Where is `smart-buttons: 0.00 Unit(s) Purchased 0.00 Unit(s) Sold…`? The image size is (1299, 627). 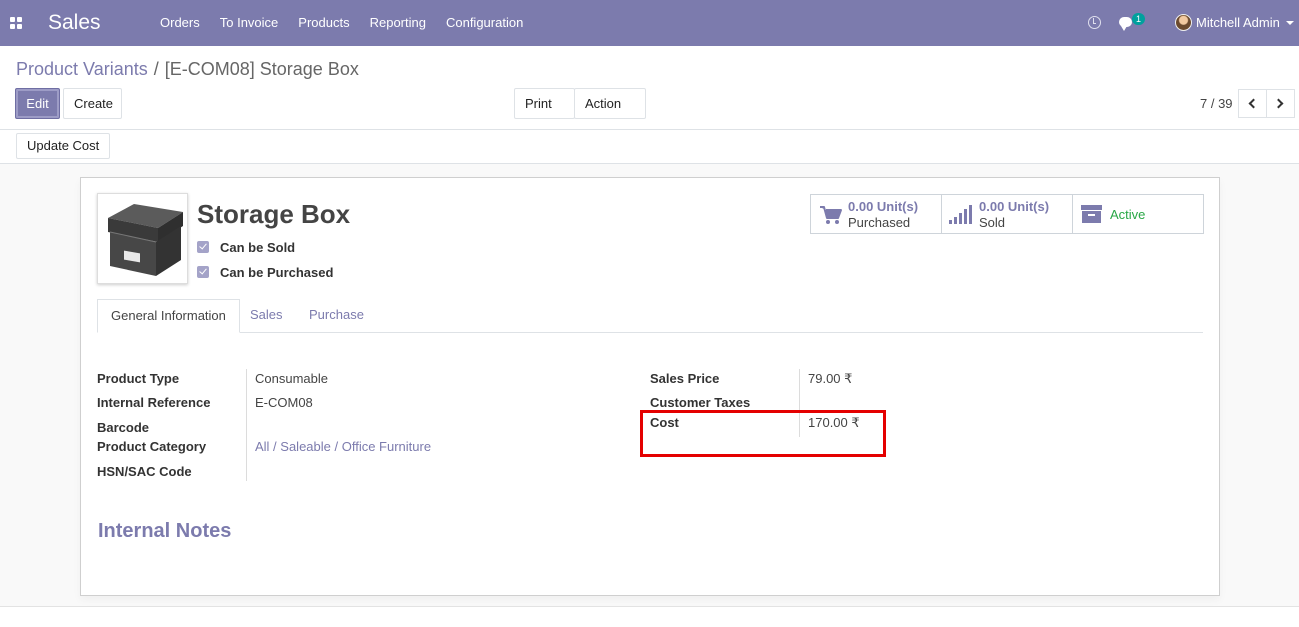
smart-buttons: 0.00 Unit(s) Purchased 0.00 Unit(s) Sold… is located at coordinates (1007, 214).